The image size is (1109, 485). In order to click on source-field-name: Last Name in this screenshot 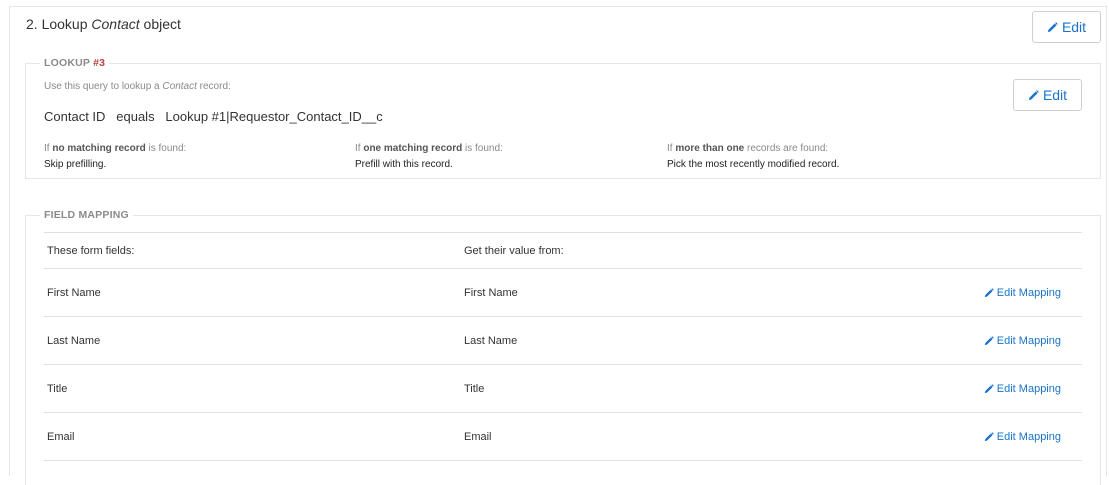, I will do `click(491, 340)`.